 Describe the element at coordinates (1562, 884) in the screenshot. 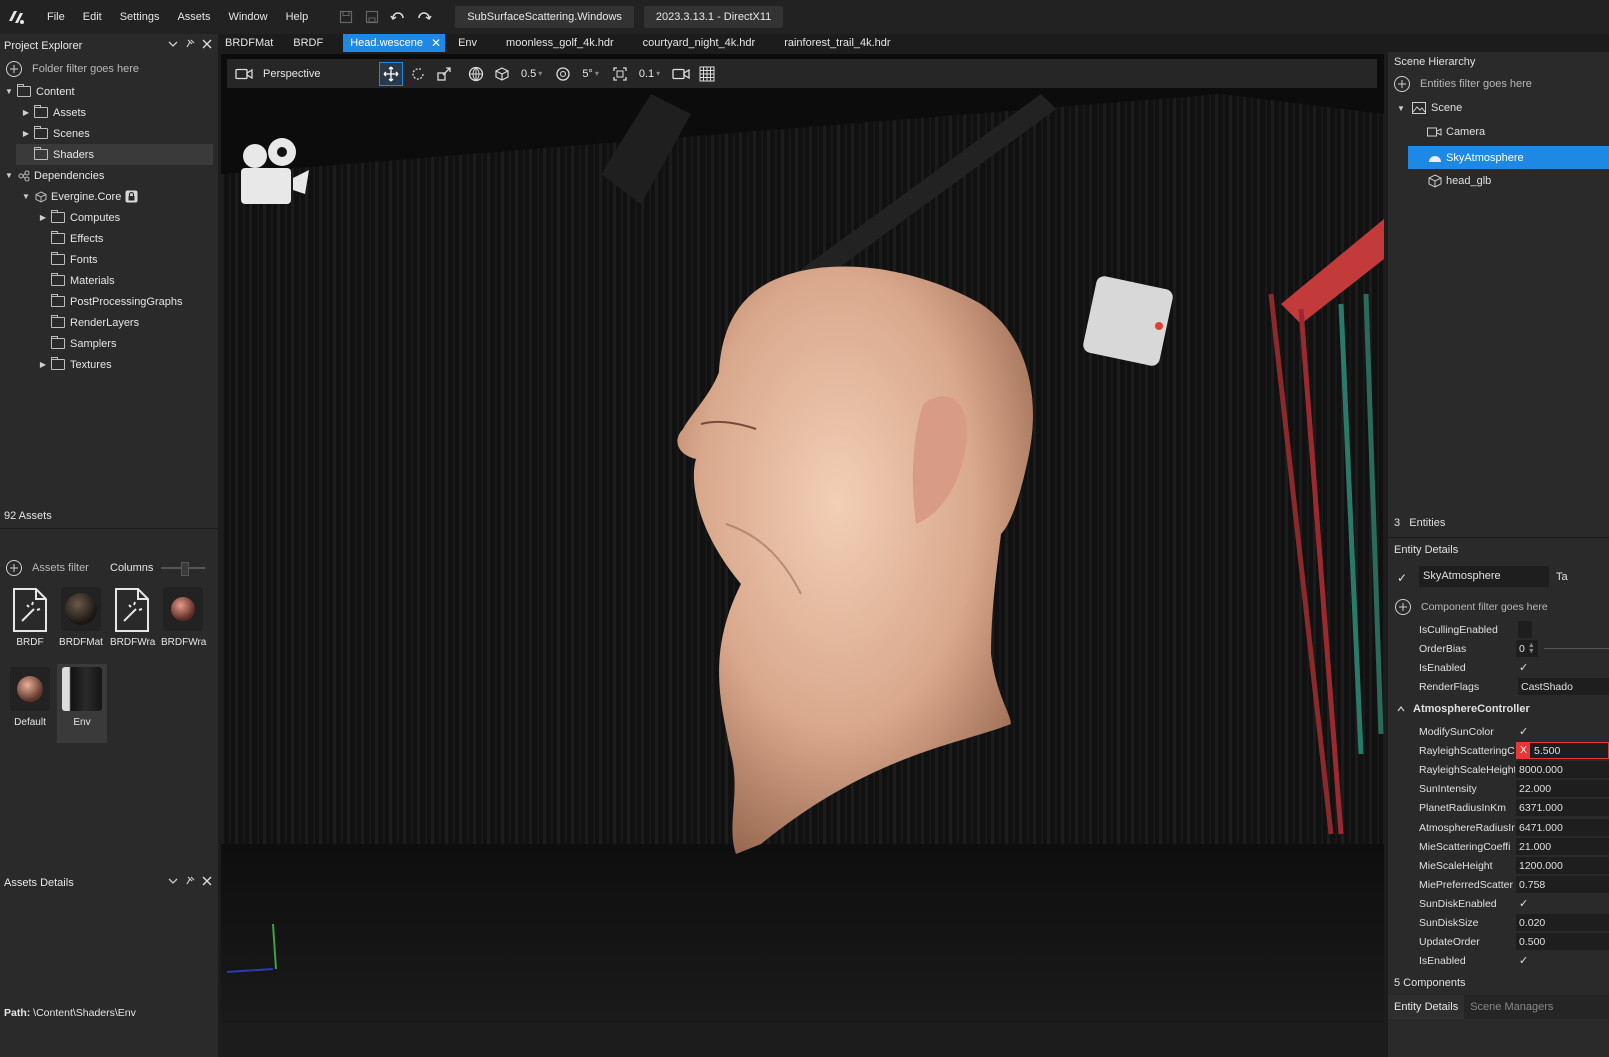

I see `prop-number-field: 0.758` at that location.